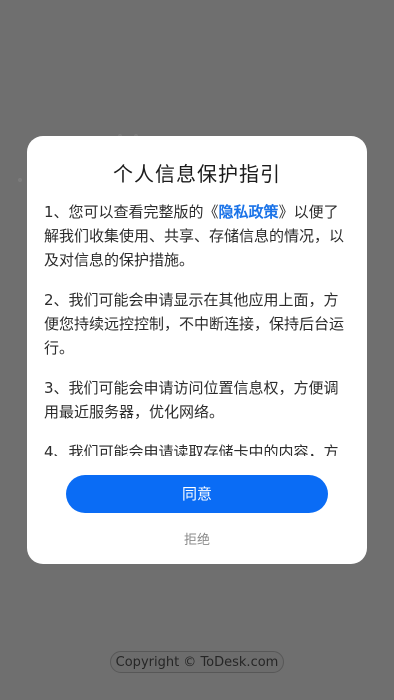  Describe the element at coordinates (197, 494) in the screenshot. I see `agree-button: 同意` at that location.